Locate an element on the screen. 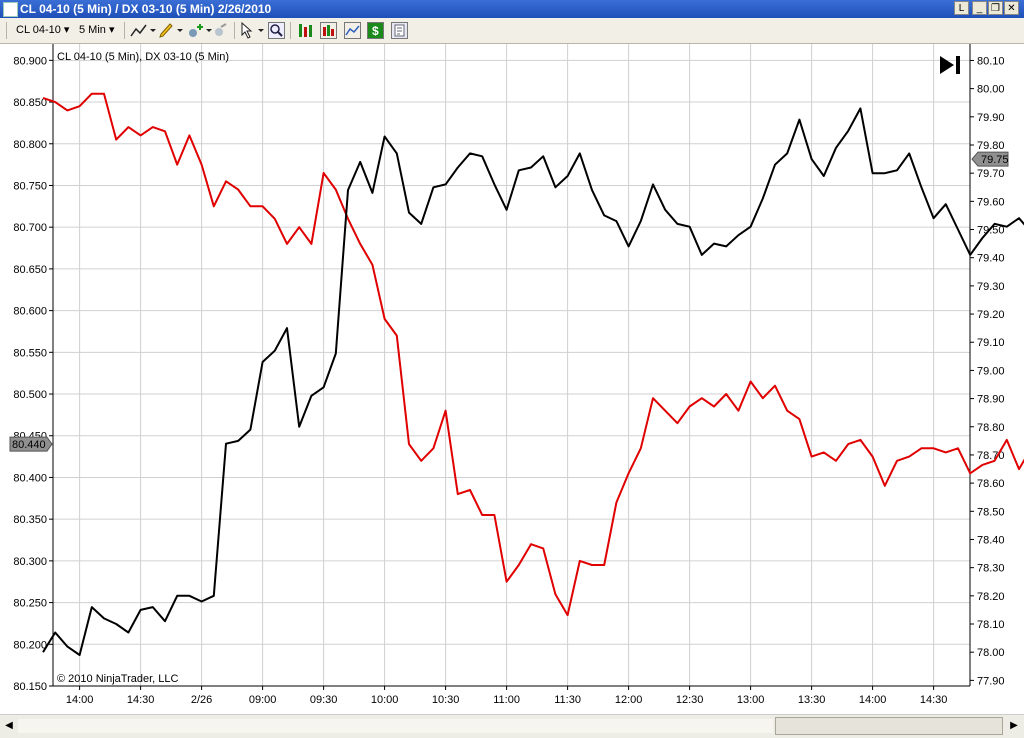 The height and width of the screenshot is (738, 1024). instrument-label: CL 04-10 is located at coordinates (38, 30).